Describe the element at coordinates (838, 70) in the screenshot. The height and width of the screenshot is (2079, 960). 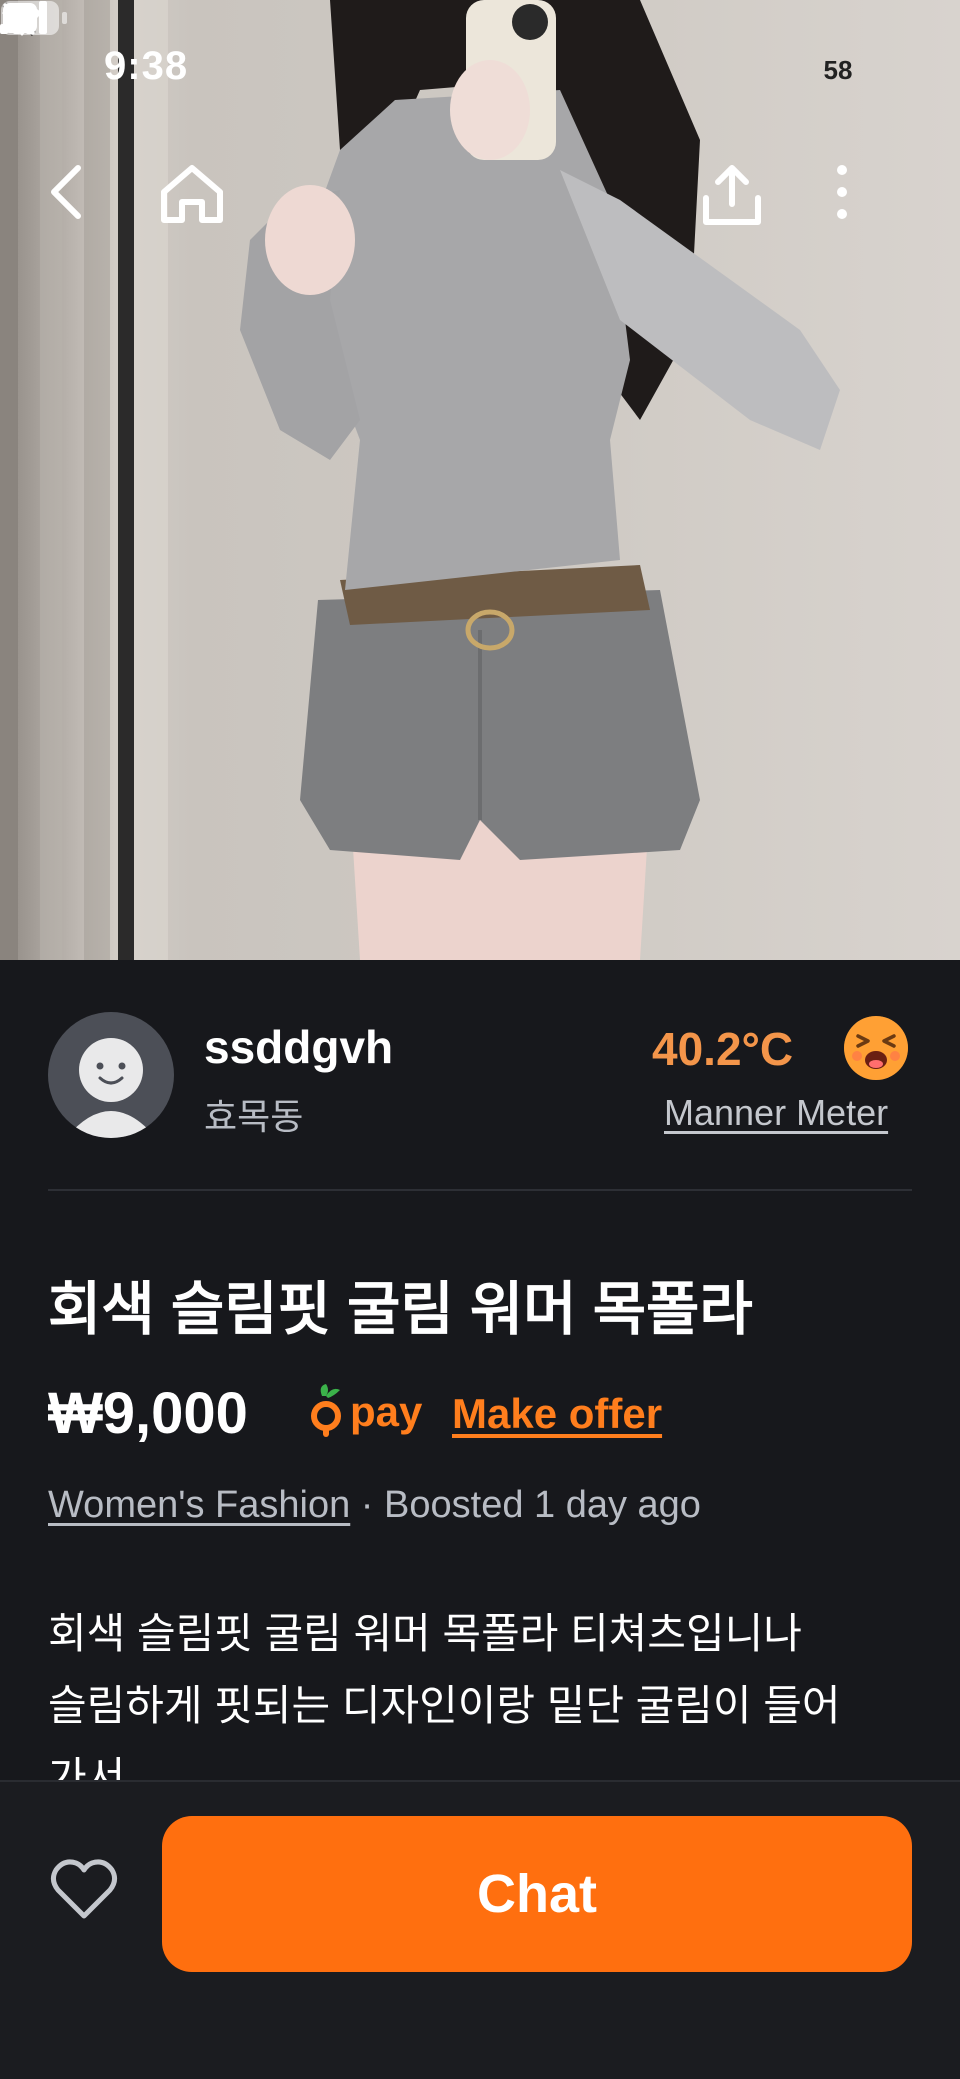
I see `battery-percentage: 58` at that location.